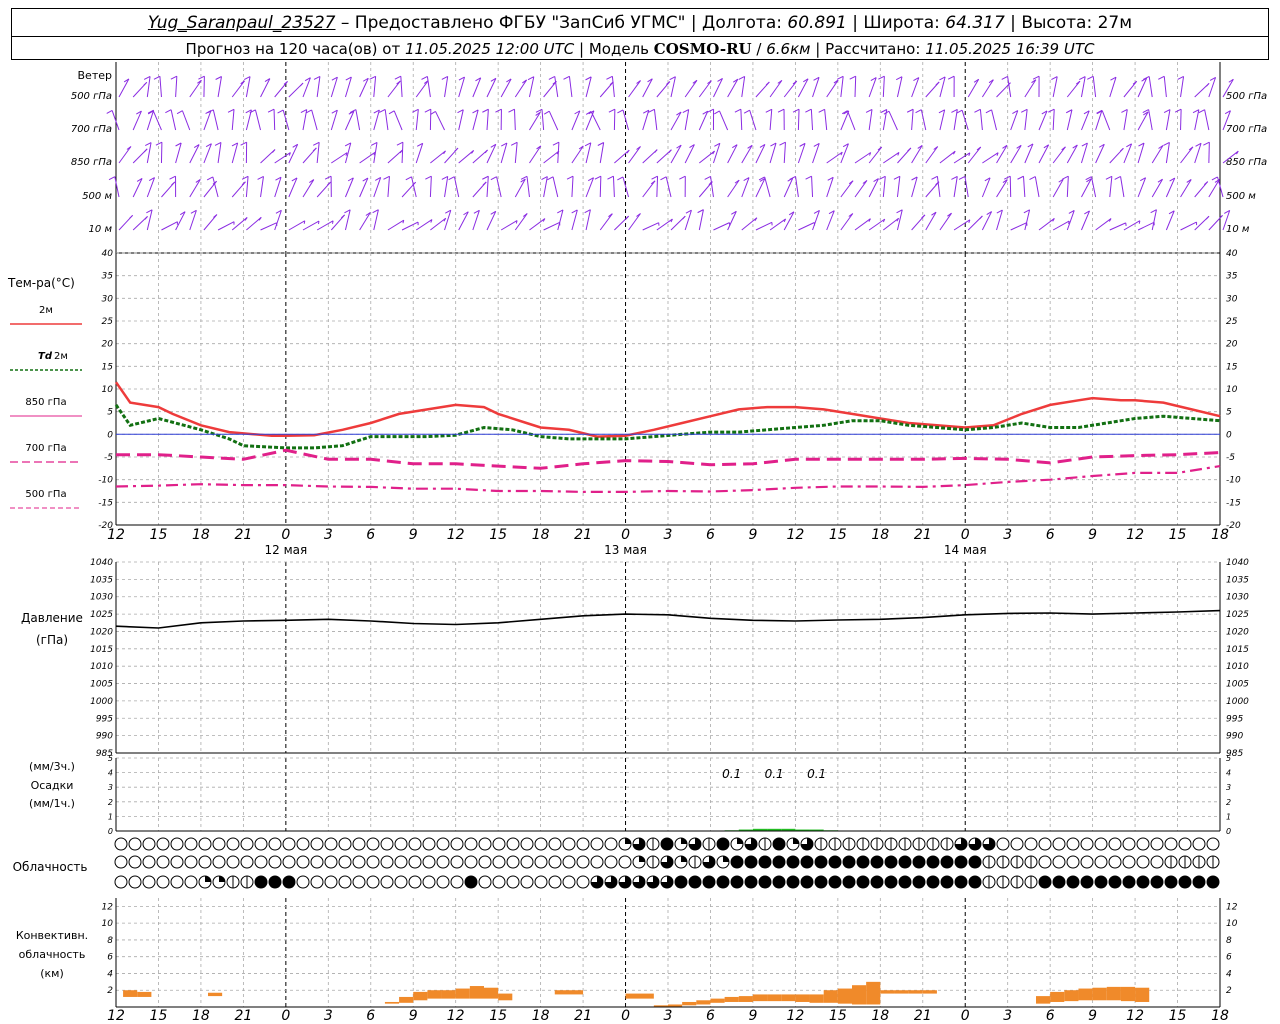  What do you see at coordinates (108, 254) in the screenshot?
I see `temp-tick-left: 40` at bounding box center [108, 254].